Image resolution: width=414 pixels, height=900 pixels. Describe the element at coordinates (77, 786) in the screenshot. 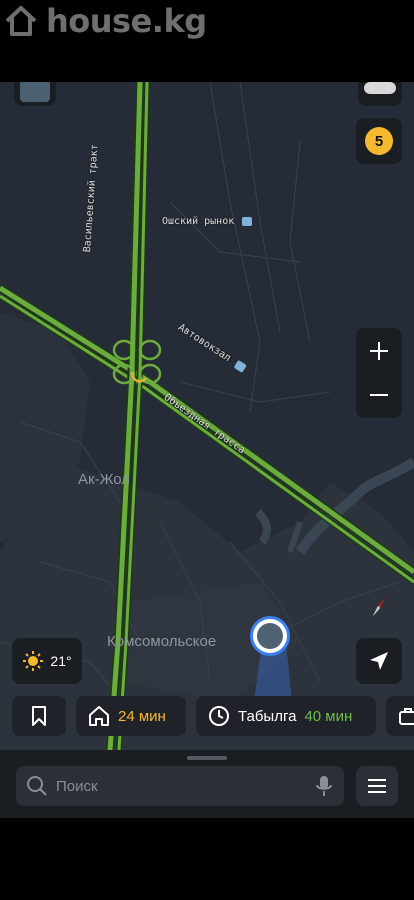

I see `search-placeholder: Поиск` at that location.